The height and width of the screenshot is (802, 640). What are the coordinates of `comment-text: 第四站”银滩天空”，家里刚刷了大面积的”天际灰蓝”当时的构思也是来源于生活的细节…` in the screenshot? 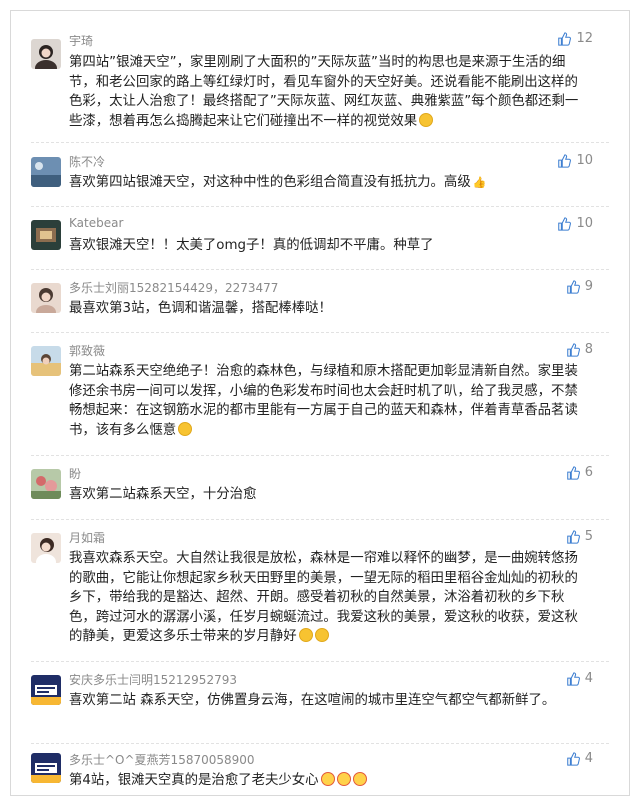 It's located at (330, 92).